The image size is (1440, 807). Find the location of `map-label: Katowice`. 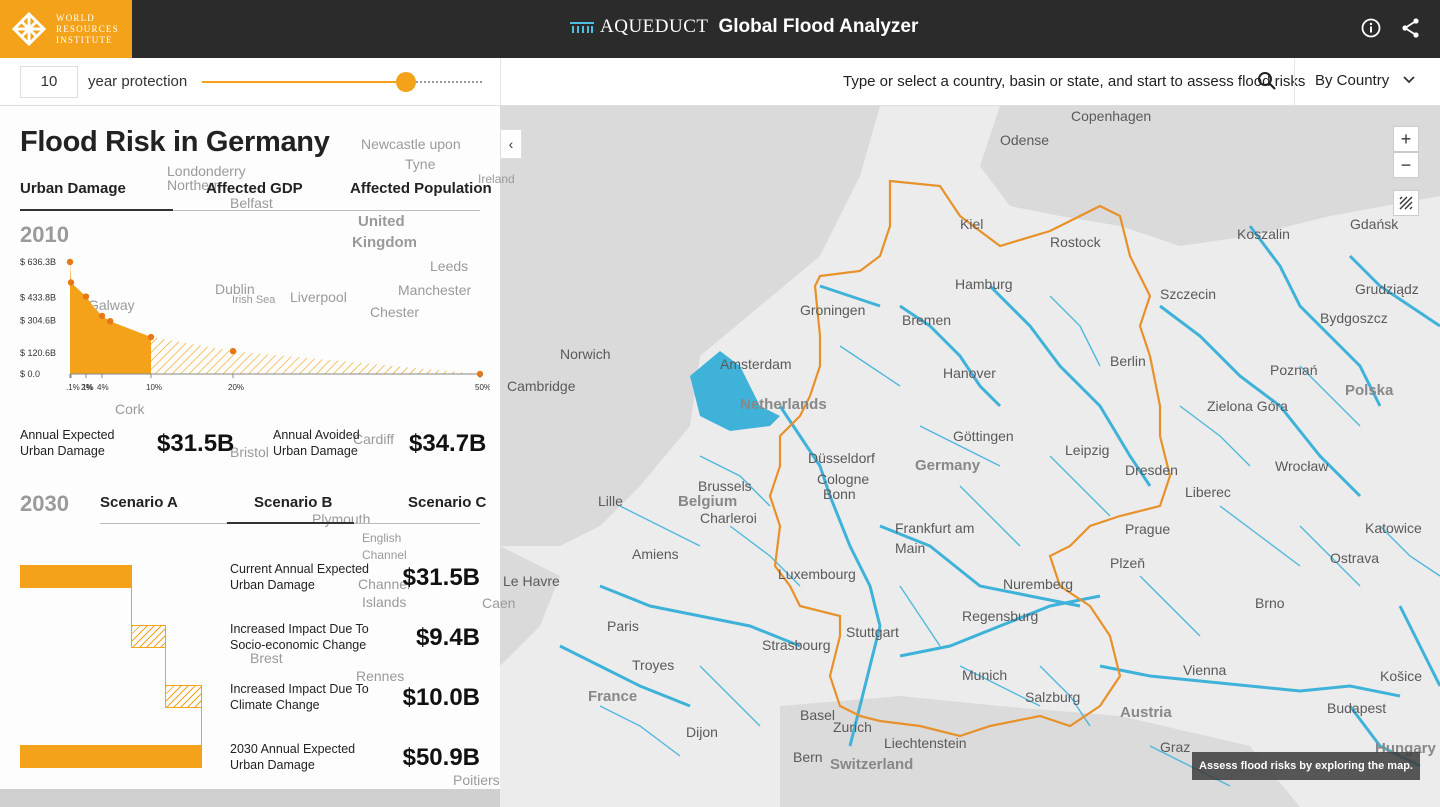

map-label: Katowice is located at coordinates (1393, 528).